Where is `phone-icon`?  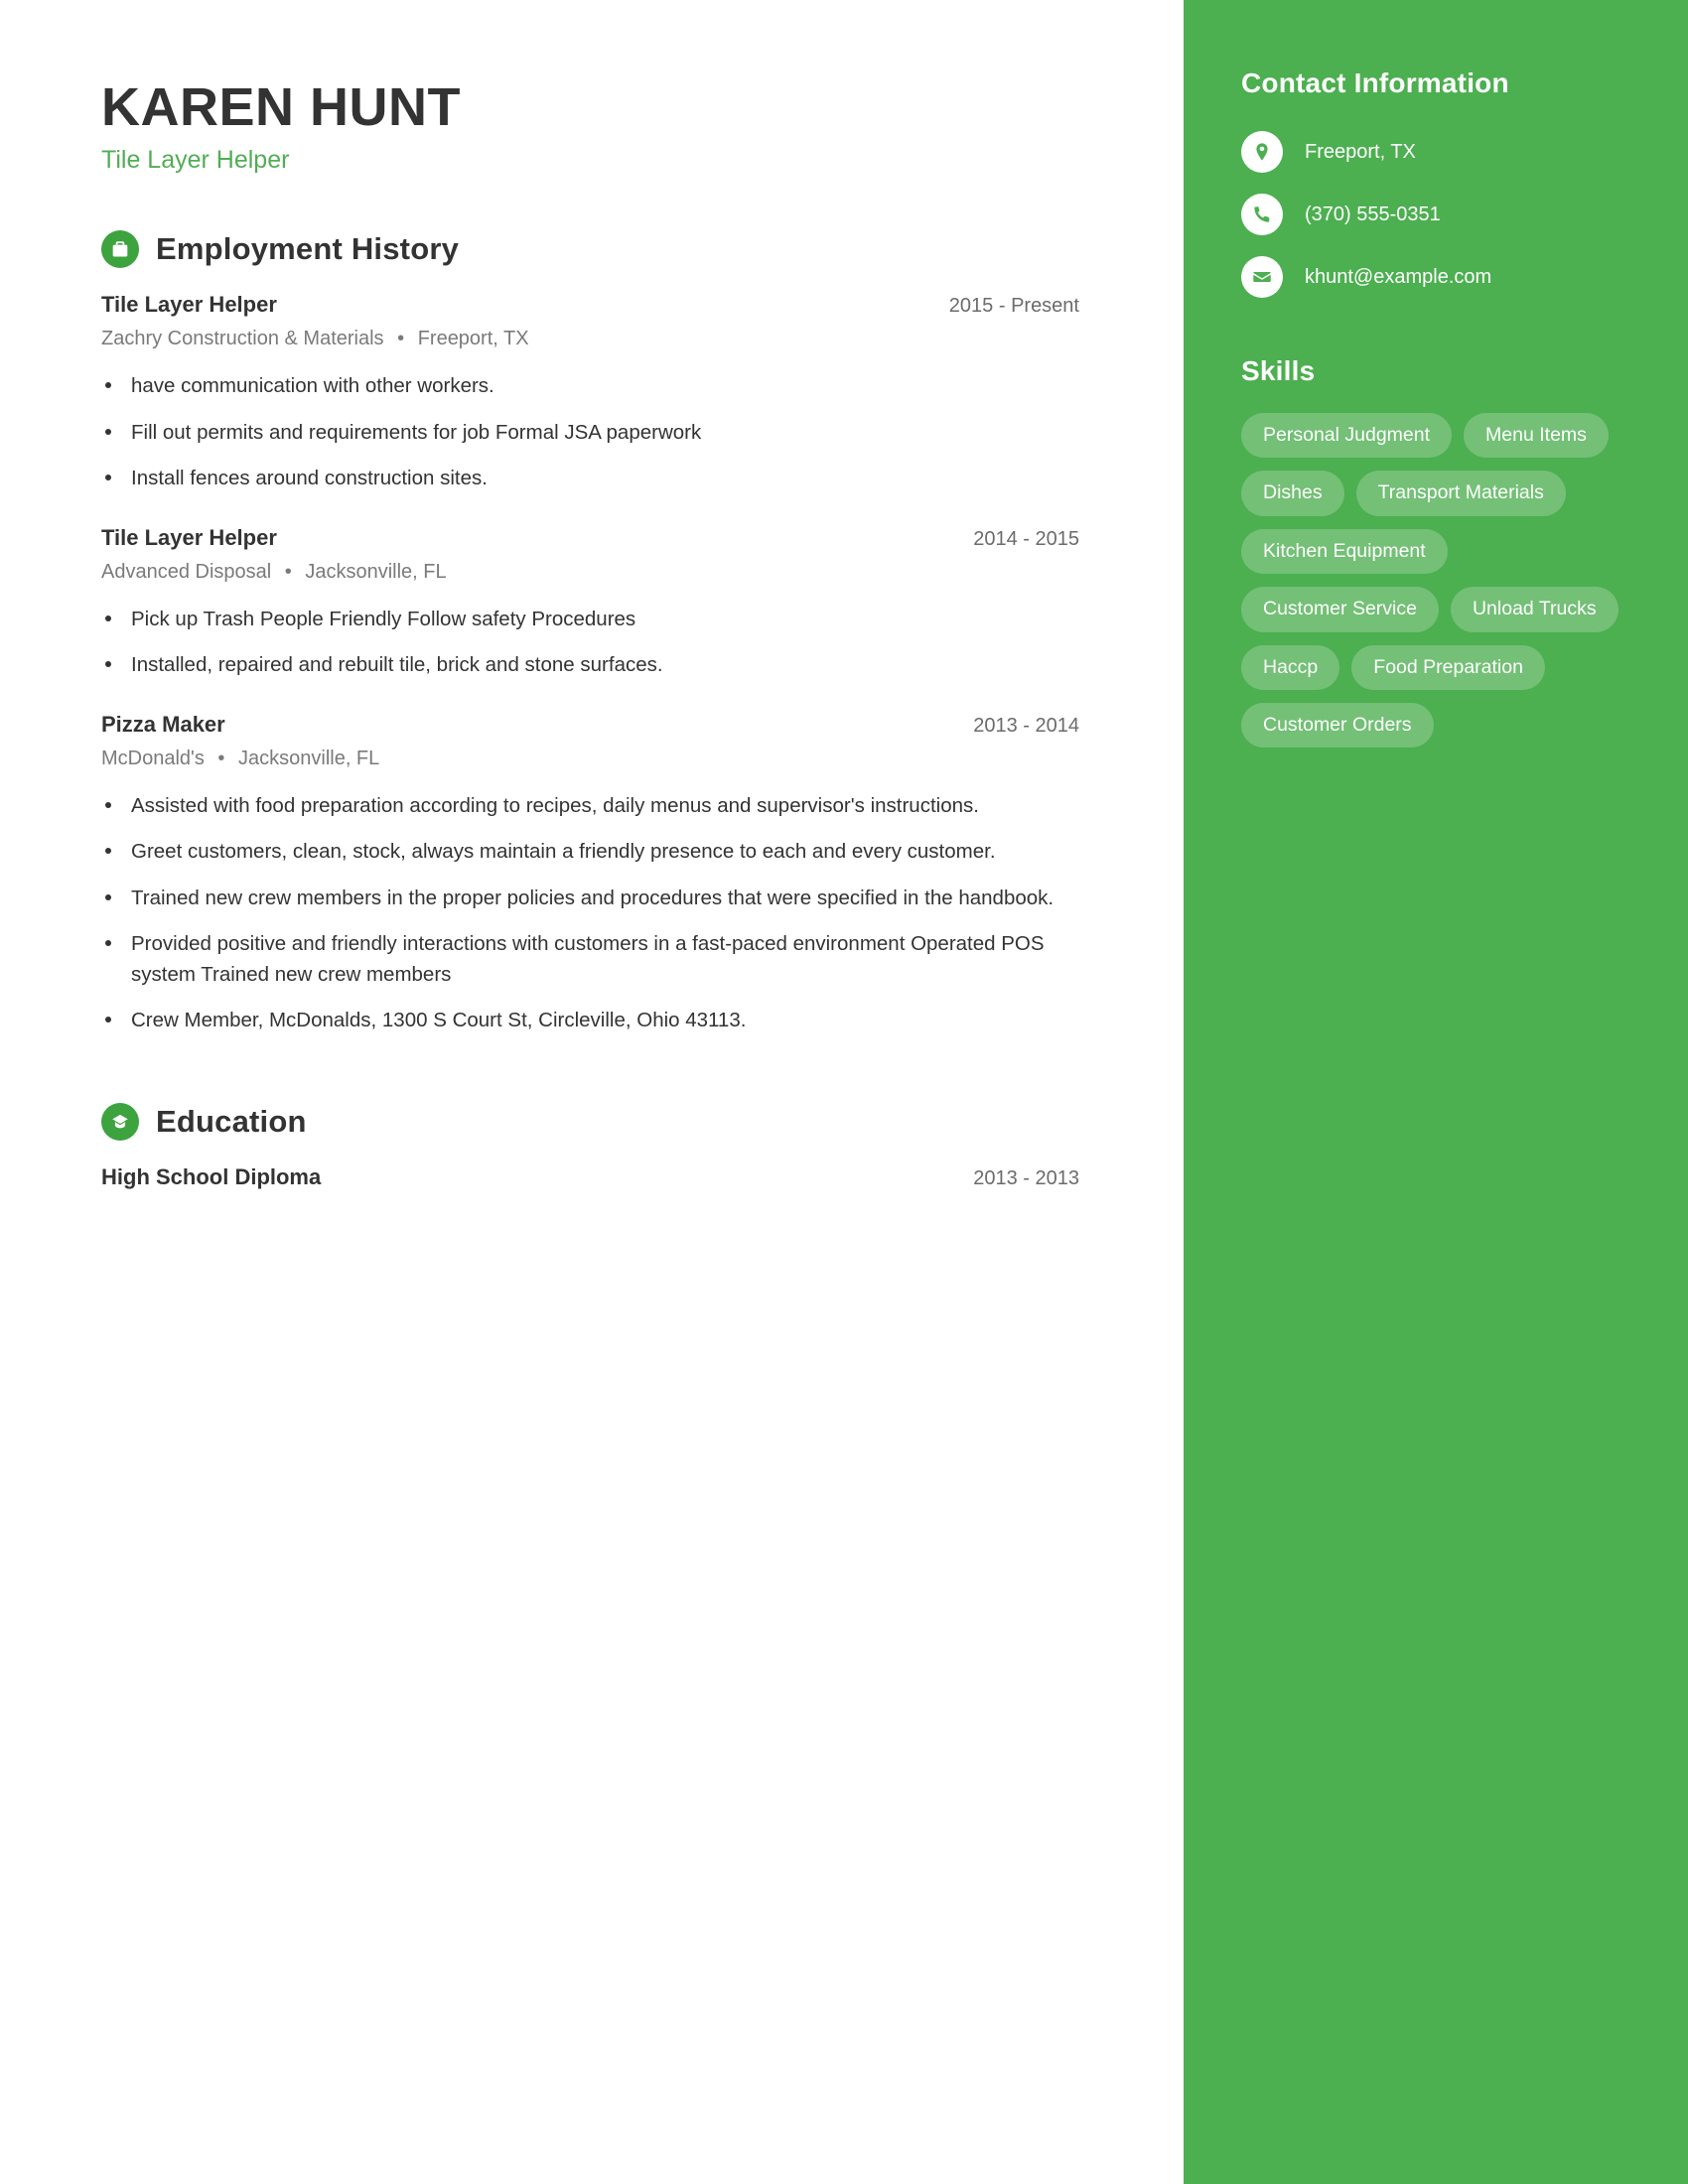 phone-icon is located at coordinates (1262, 214).